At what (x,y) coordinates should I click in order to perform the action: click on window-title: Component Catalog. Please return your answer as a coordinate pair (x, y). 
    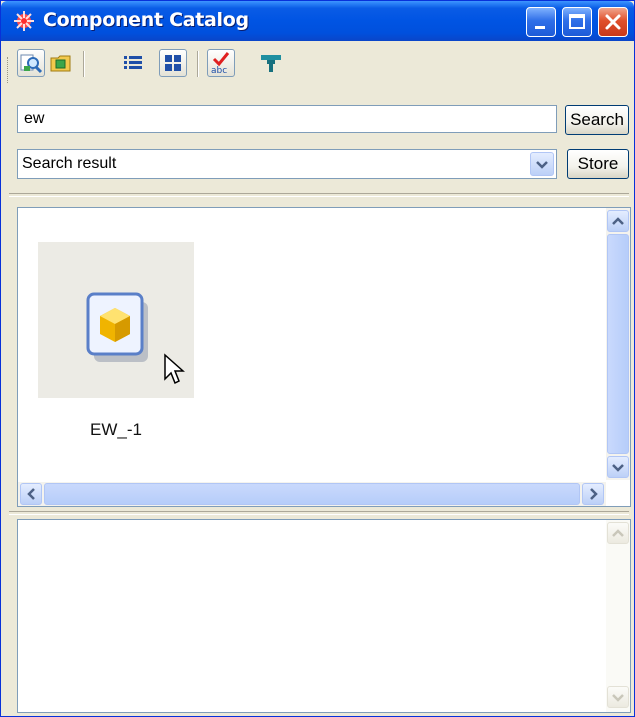
    Looking at the image, I should click on (146, 20).